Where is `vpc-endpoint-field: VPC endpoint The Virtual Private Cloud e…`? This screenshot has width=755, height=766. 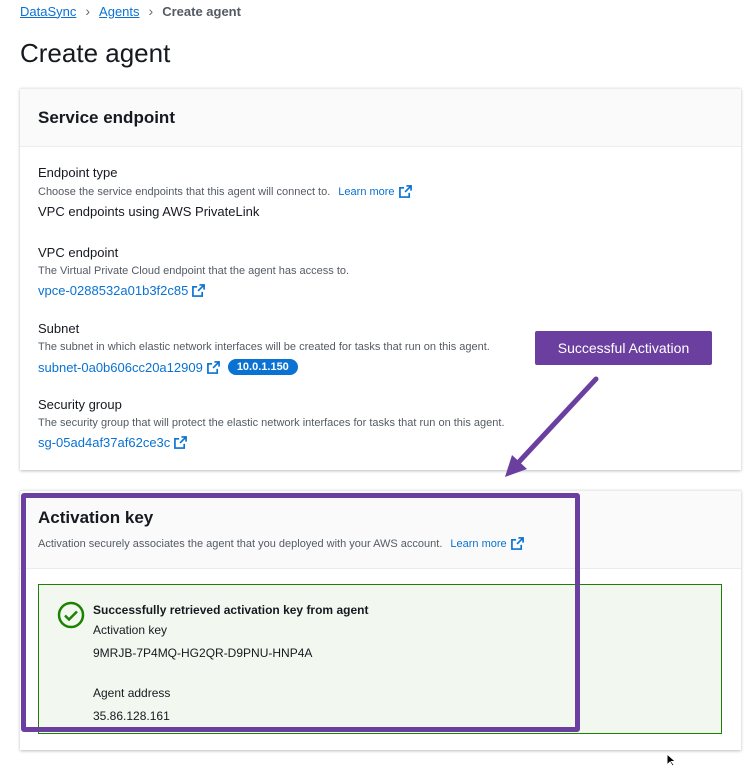 vpc-endpoint-field: VPC endpoint The Virtual Private Cloud e… is located at coordinates (193, 271).